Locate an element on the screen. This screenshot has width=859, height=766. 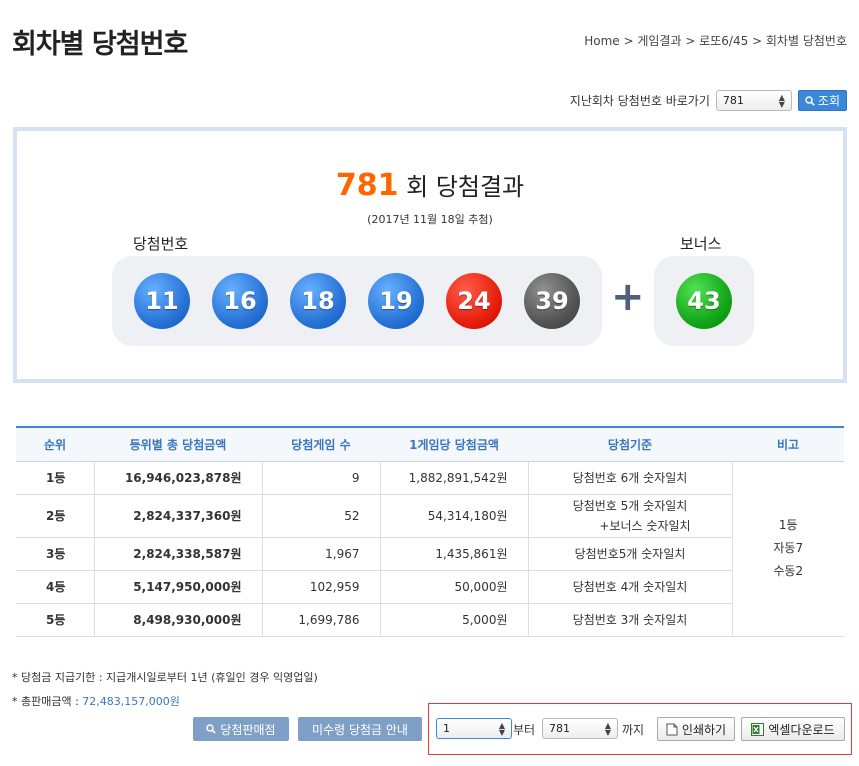
round-suffix: 회 당첨결과 is located at coordinates (465, 187).